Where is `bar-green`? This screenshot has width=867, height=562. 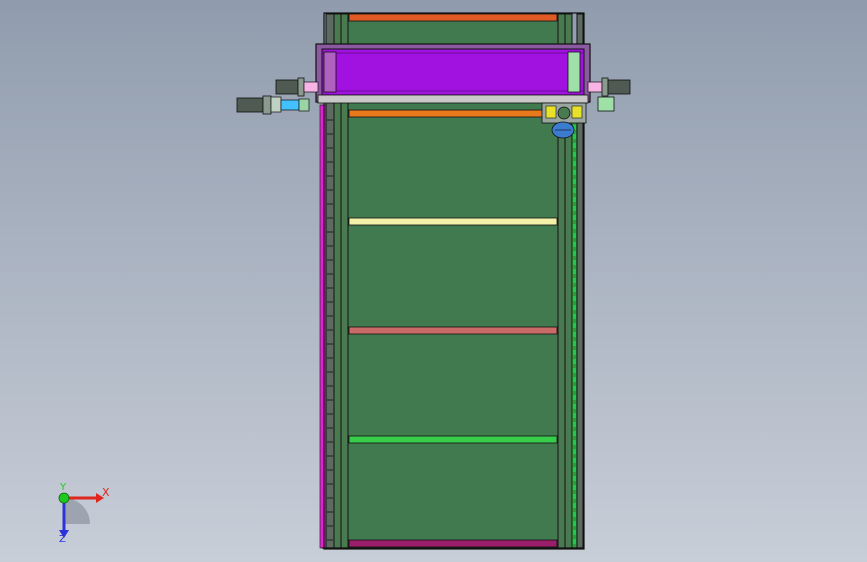
bar-green is located at coordinates (453, 439).